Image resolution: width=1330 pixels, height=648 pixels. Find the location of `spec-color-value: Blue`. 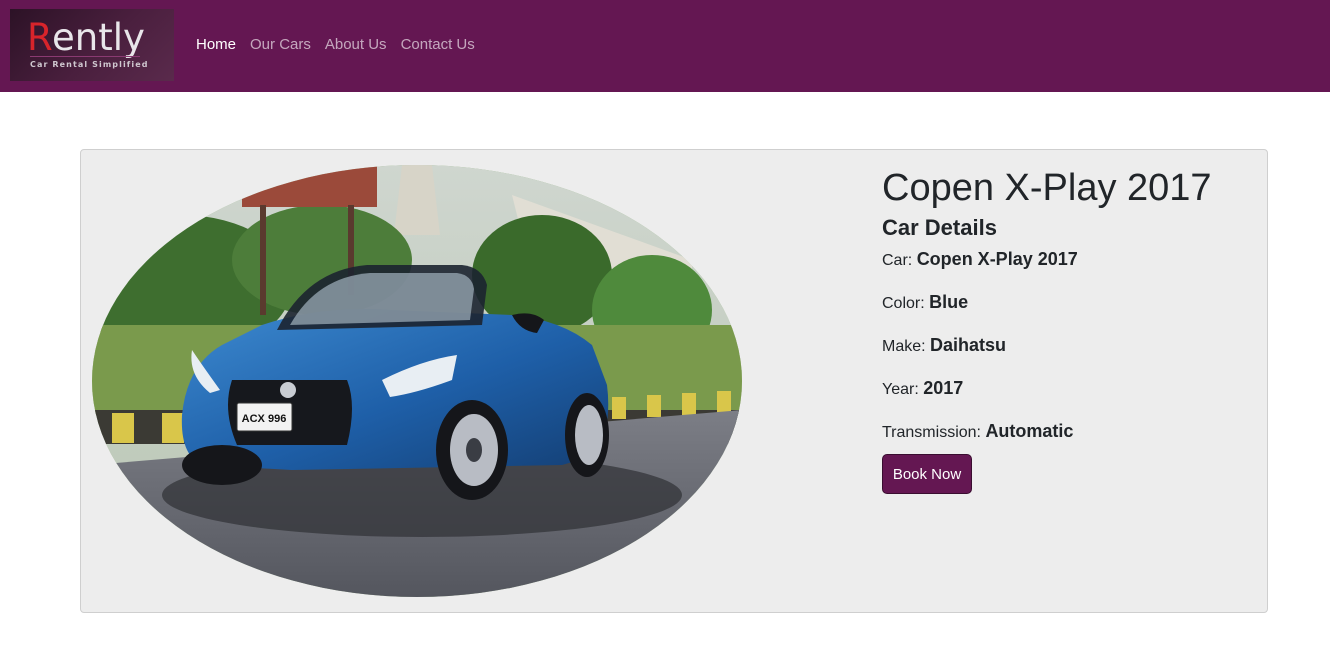

spec-color-value: Blue is located at coordinates (949, 302).